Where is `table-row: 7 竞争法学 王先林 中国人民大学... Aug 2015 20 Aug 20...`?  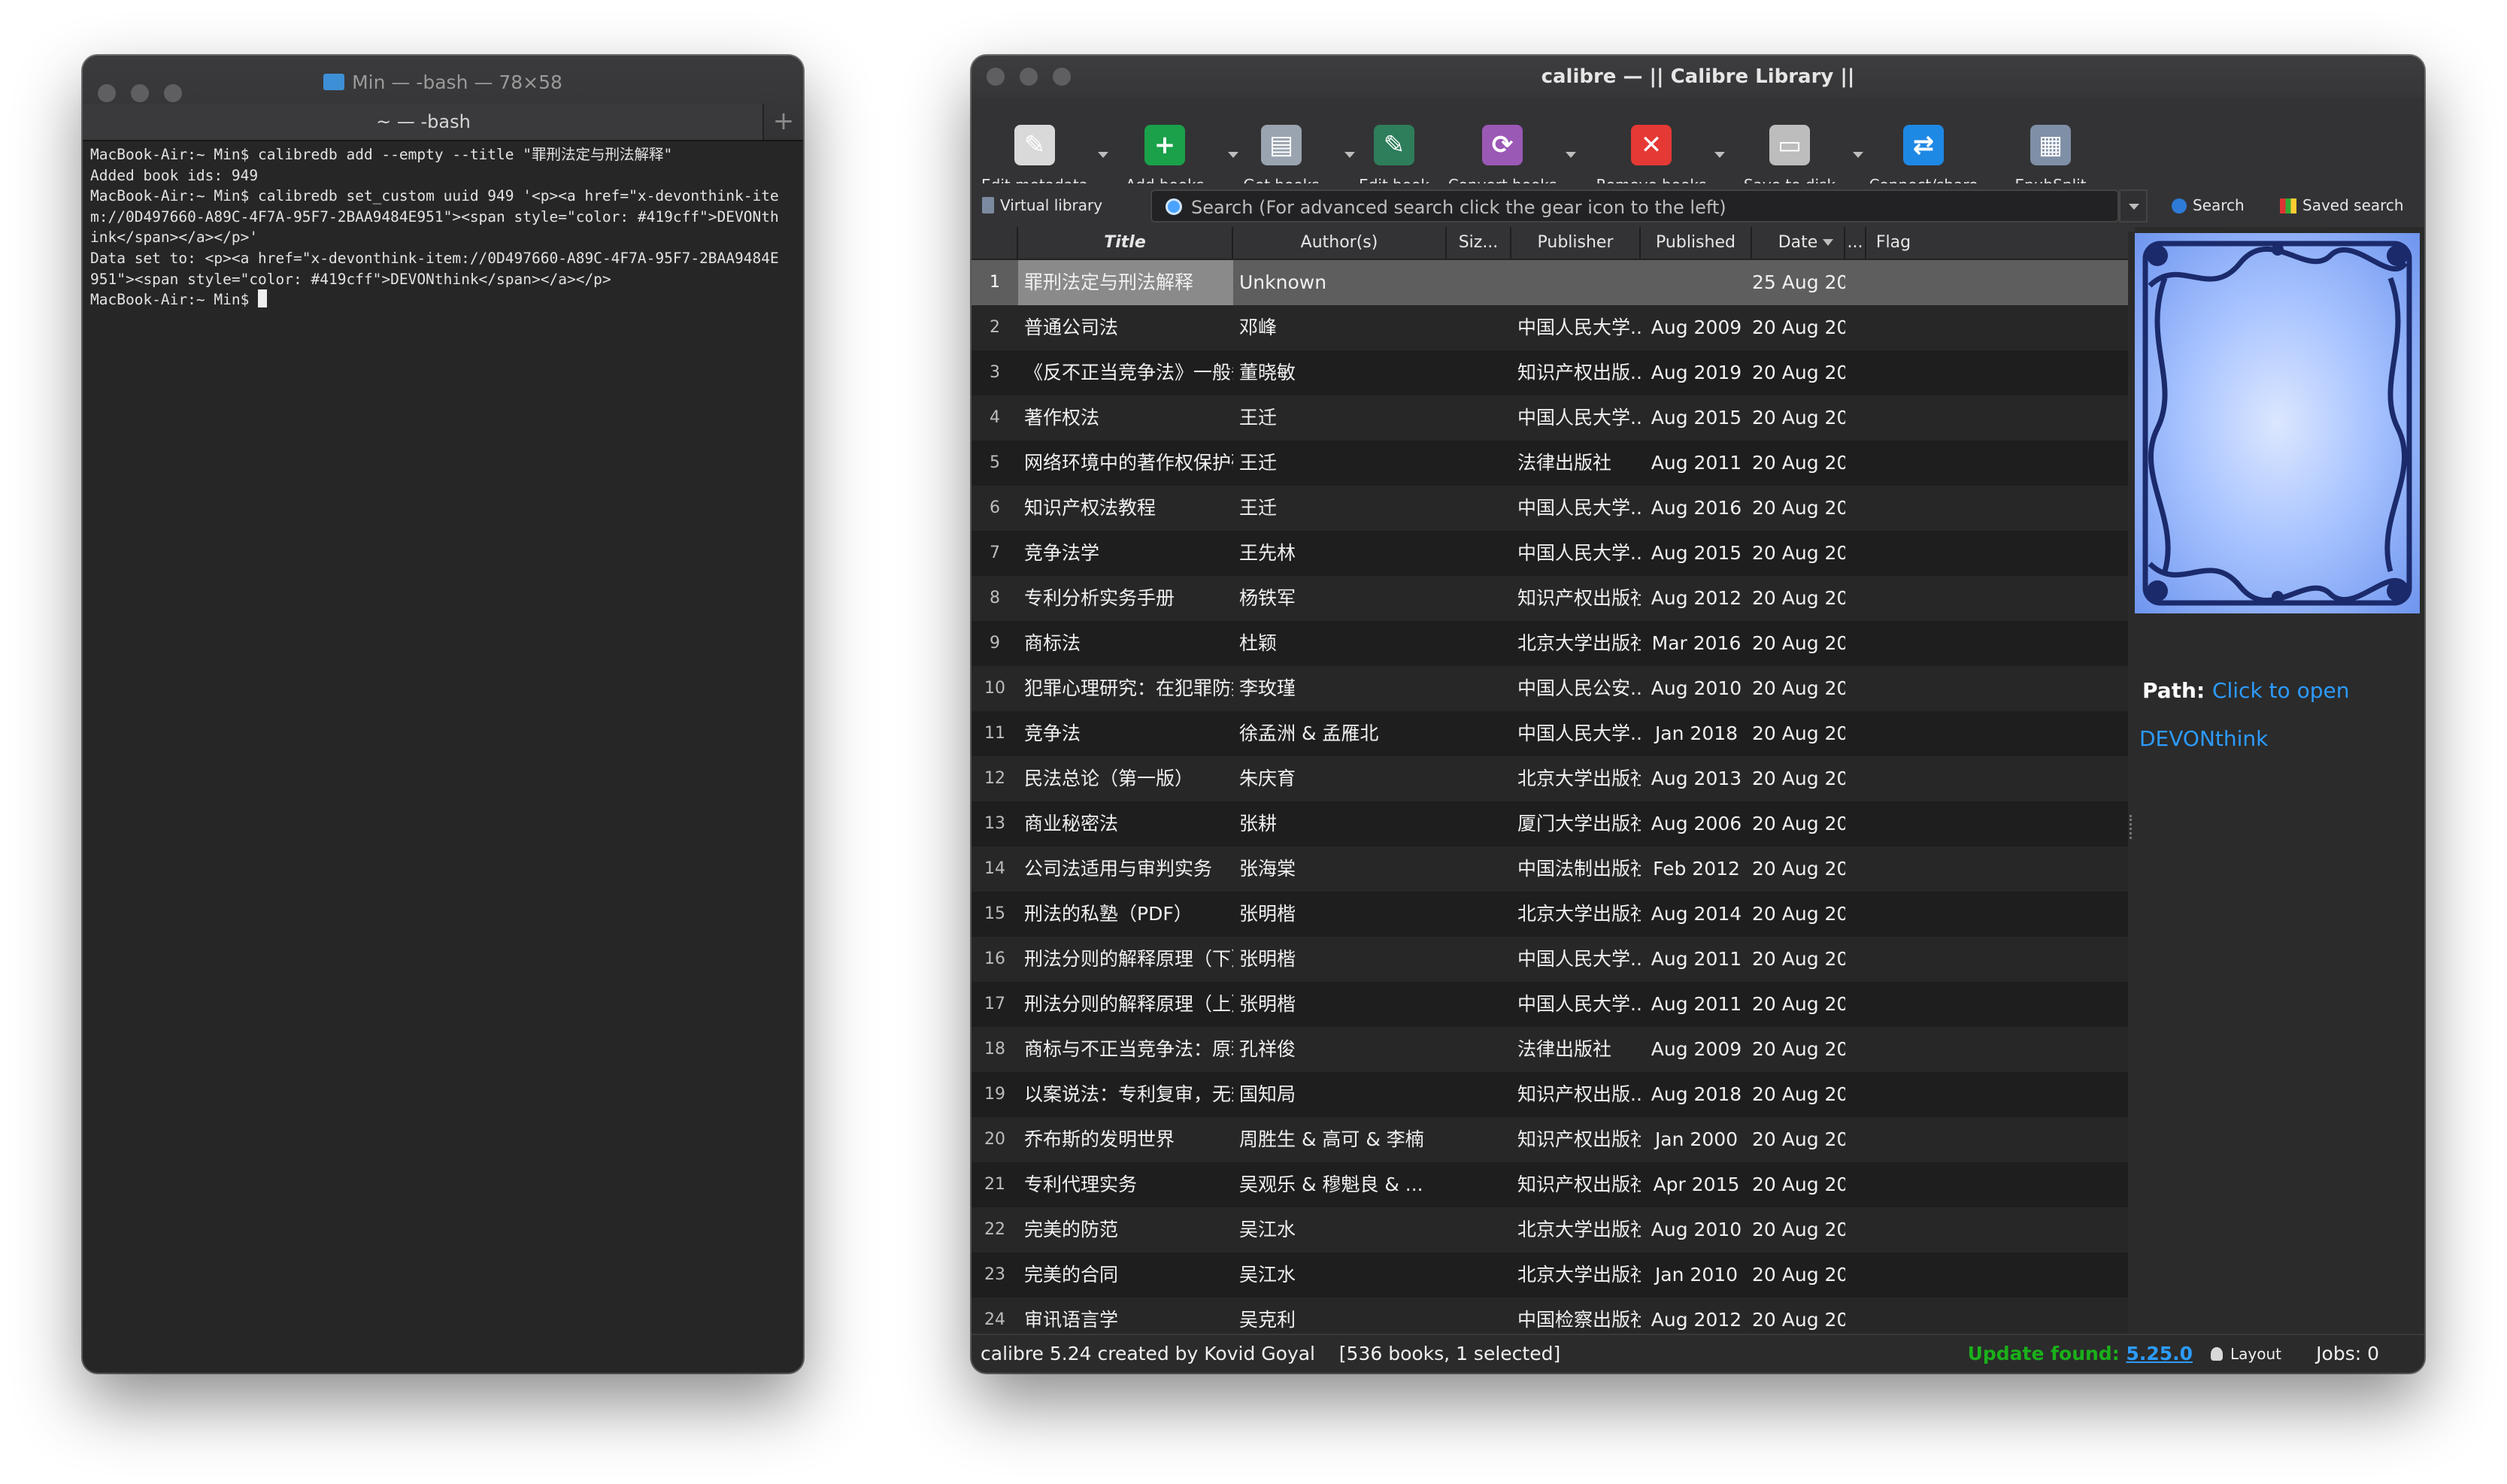 table-row: 7 竞争法学 王先林 中国人民大学... Aug 2015 20 Aug 20... is located at coordinates (1550, 553).